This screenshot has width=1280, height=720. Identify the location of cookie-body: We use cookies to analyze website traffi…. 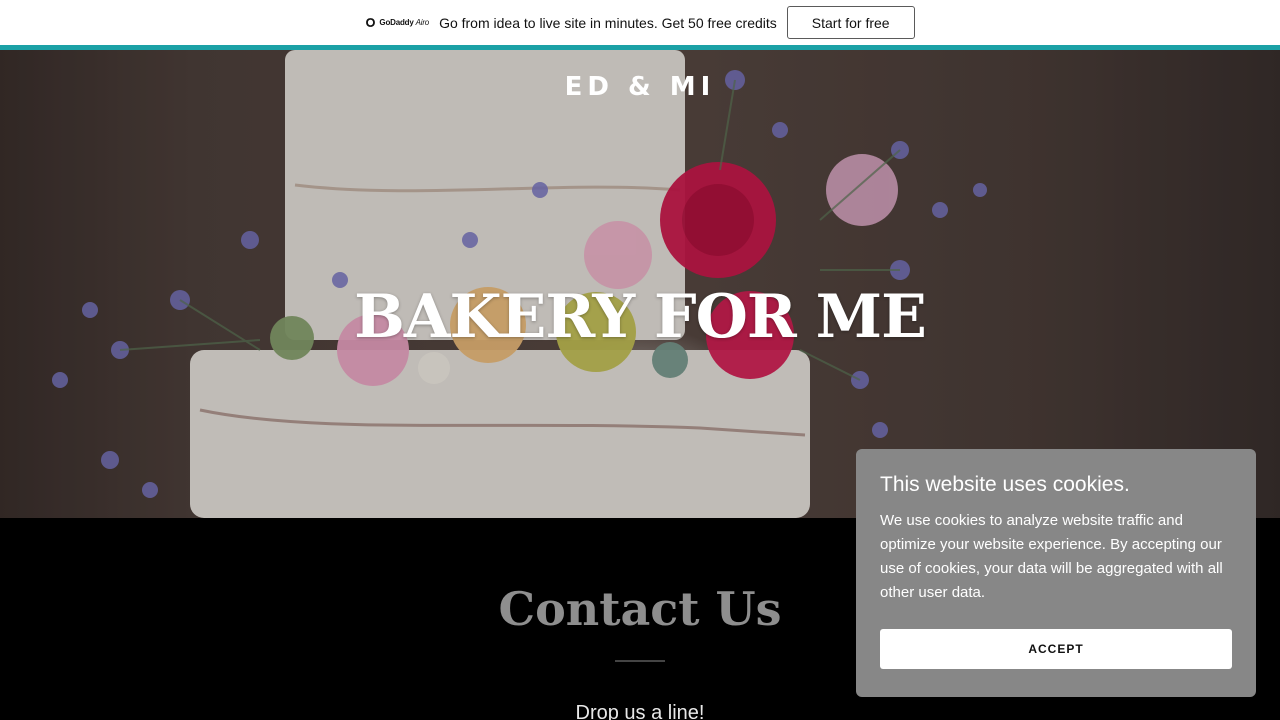
(1051, 556).